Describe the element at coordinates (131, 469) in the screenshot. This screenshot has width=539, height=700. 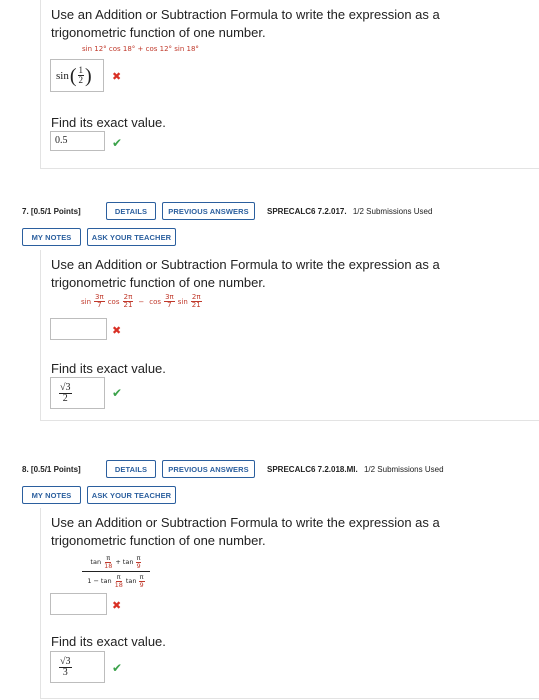
I see `q8-details-button: DETAILS` at that location.